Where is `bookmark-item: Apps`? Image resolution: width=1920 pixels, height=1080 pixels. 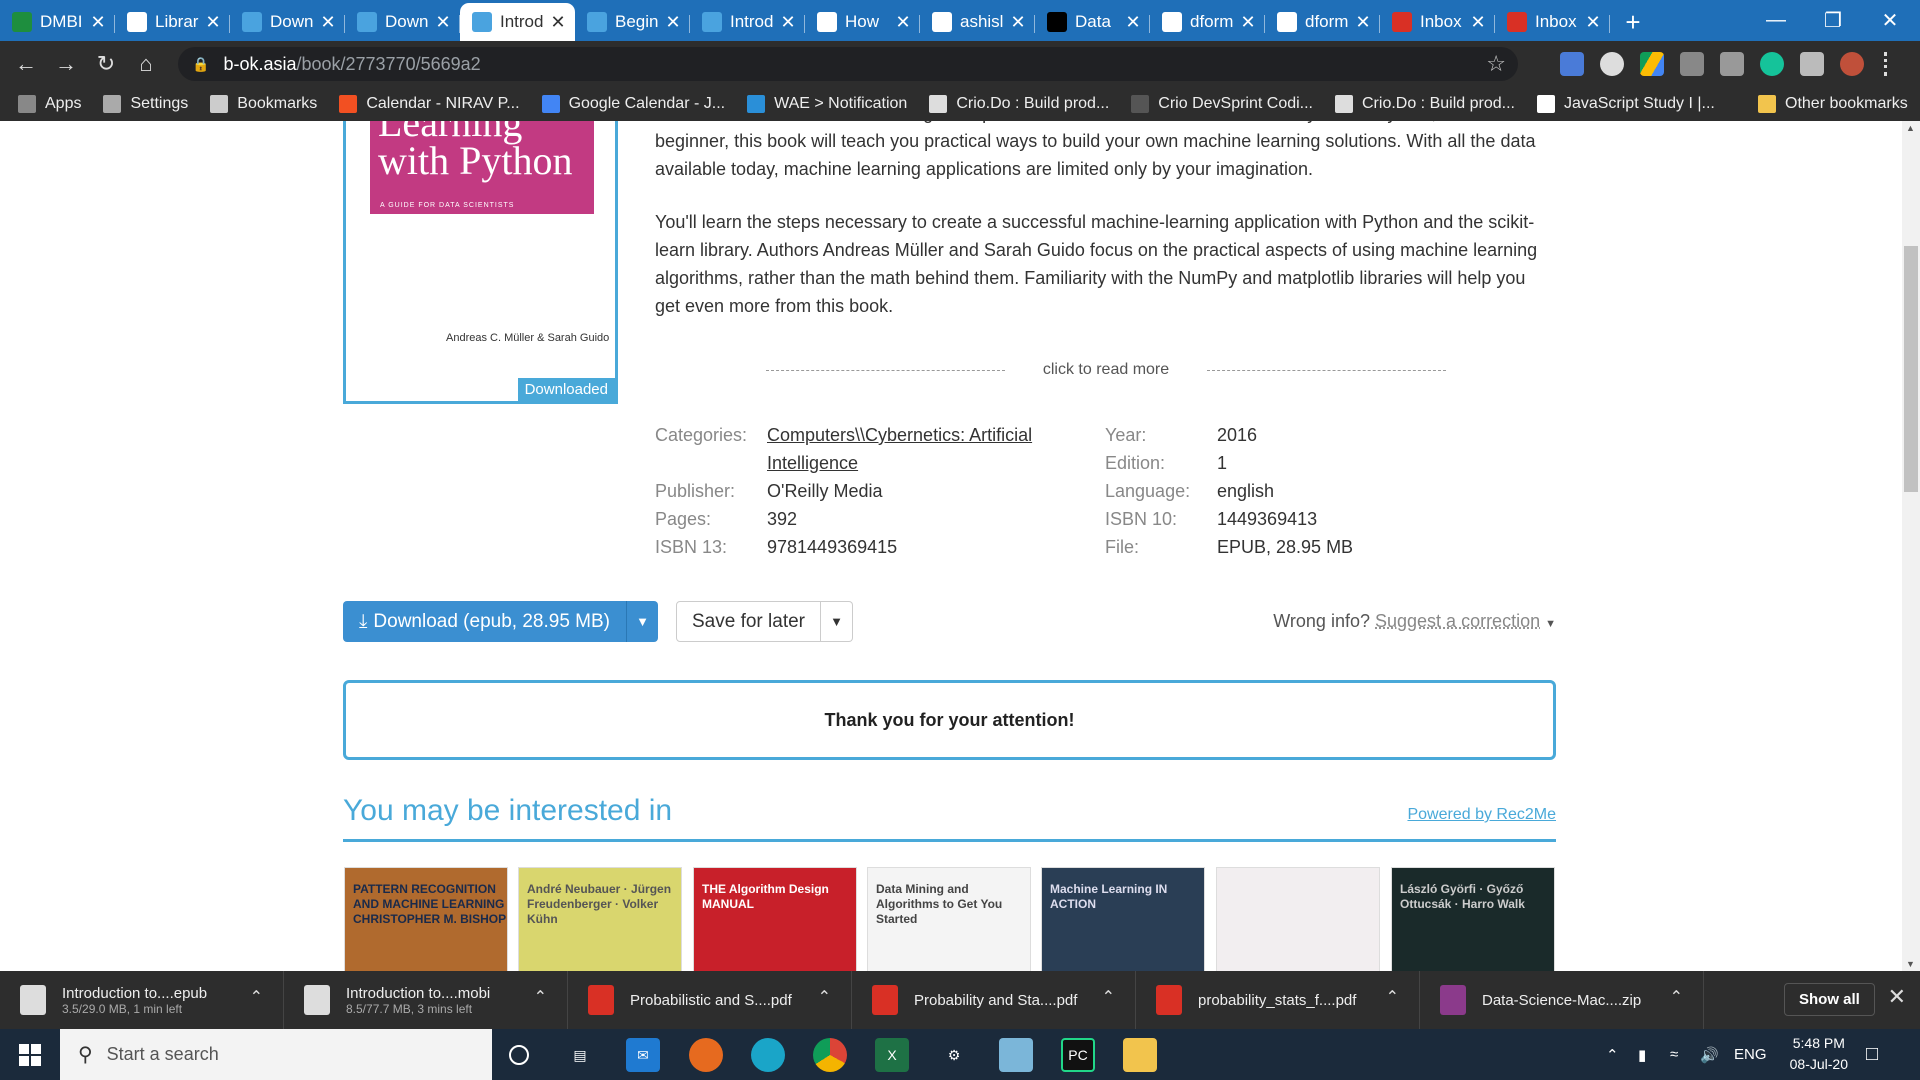 bookmark-item: Apps is located at coordinates (49, 104).